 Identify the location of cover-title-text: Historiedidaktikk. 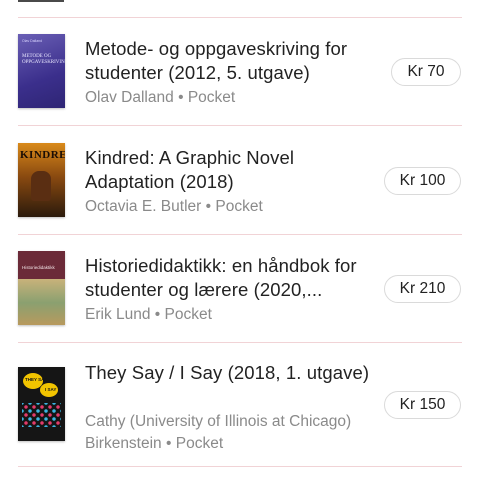
(38, 267).